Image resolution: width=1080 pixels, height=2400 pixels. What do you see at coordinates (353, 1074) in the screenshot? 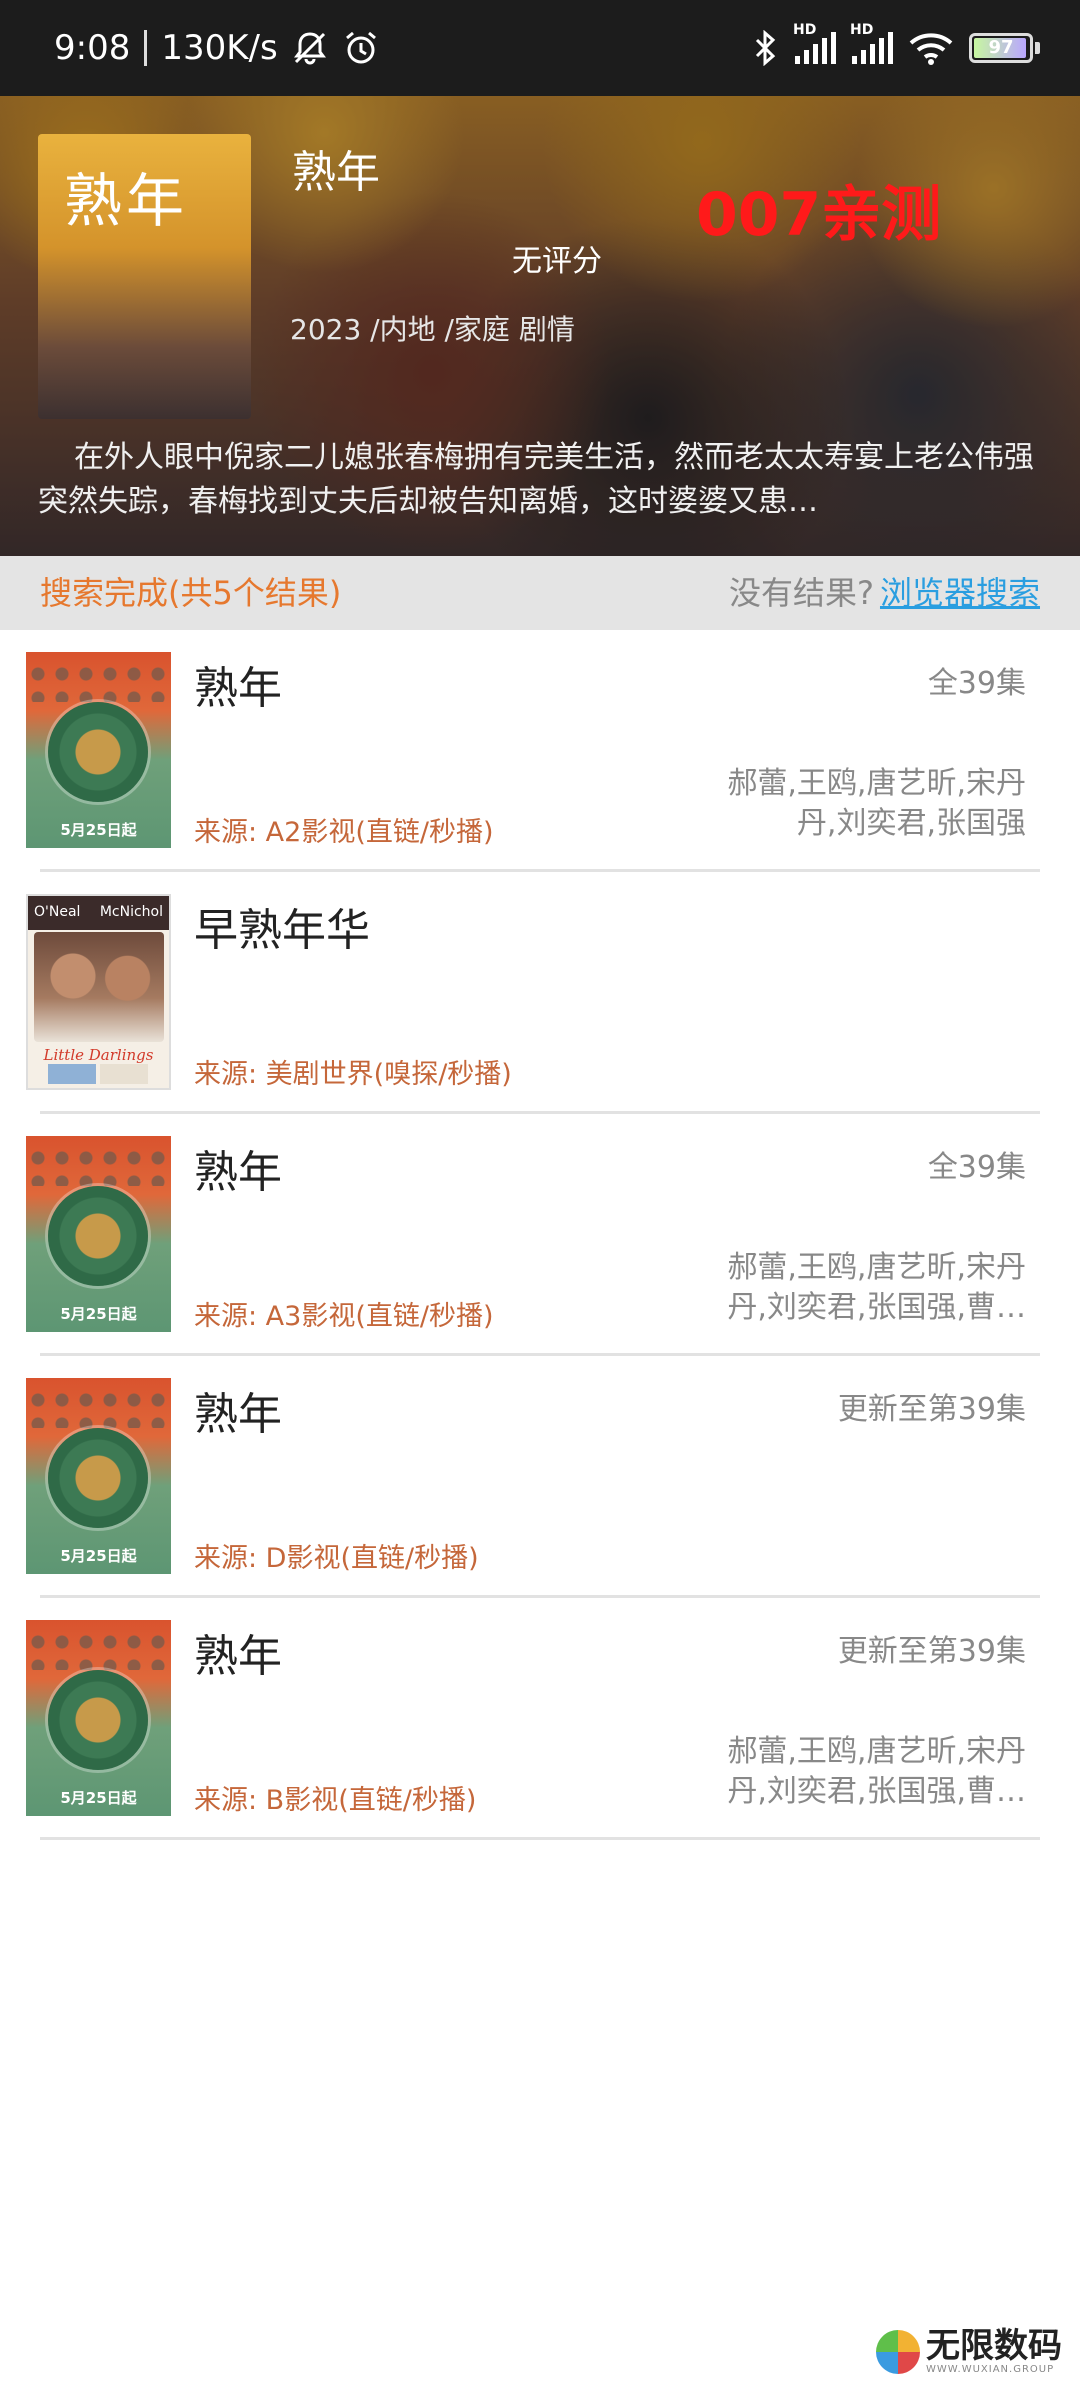
I see `source-label: 来源: 美剧世界(嗅探/秒播)` at bounding box center [353, 1074].